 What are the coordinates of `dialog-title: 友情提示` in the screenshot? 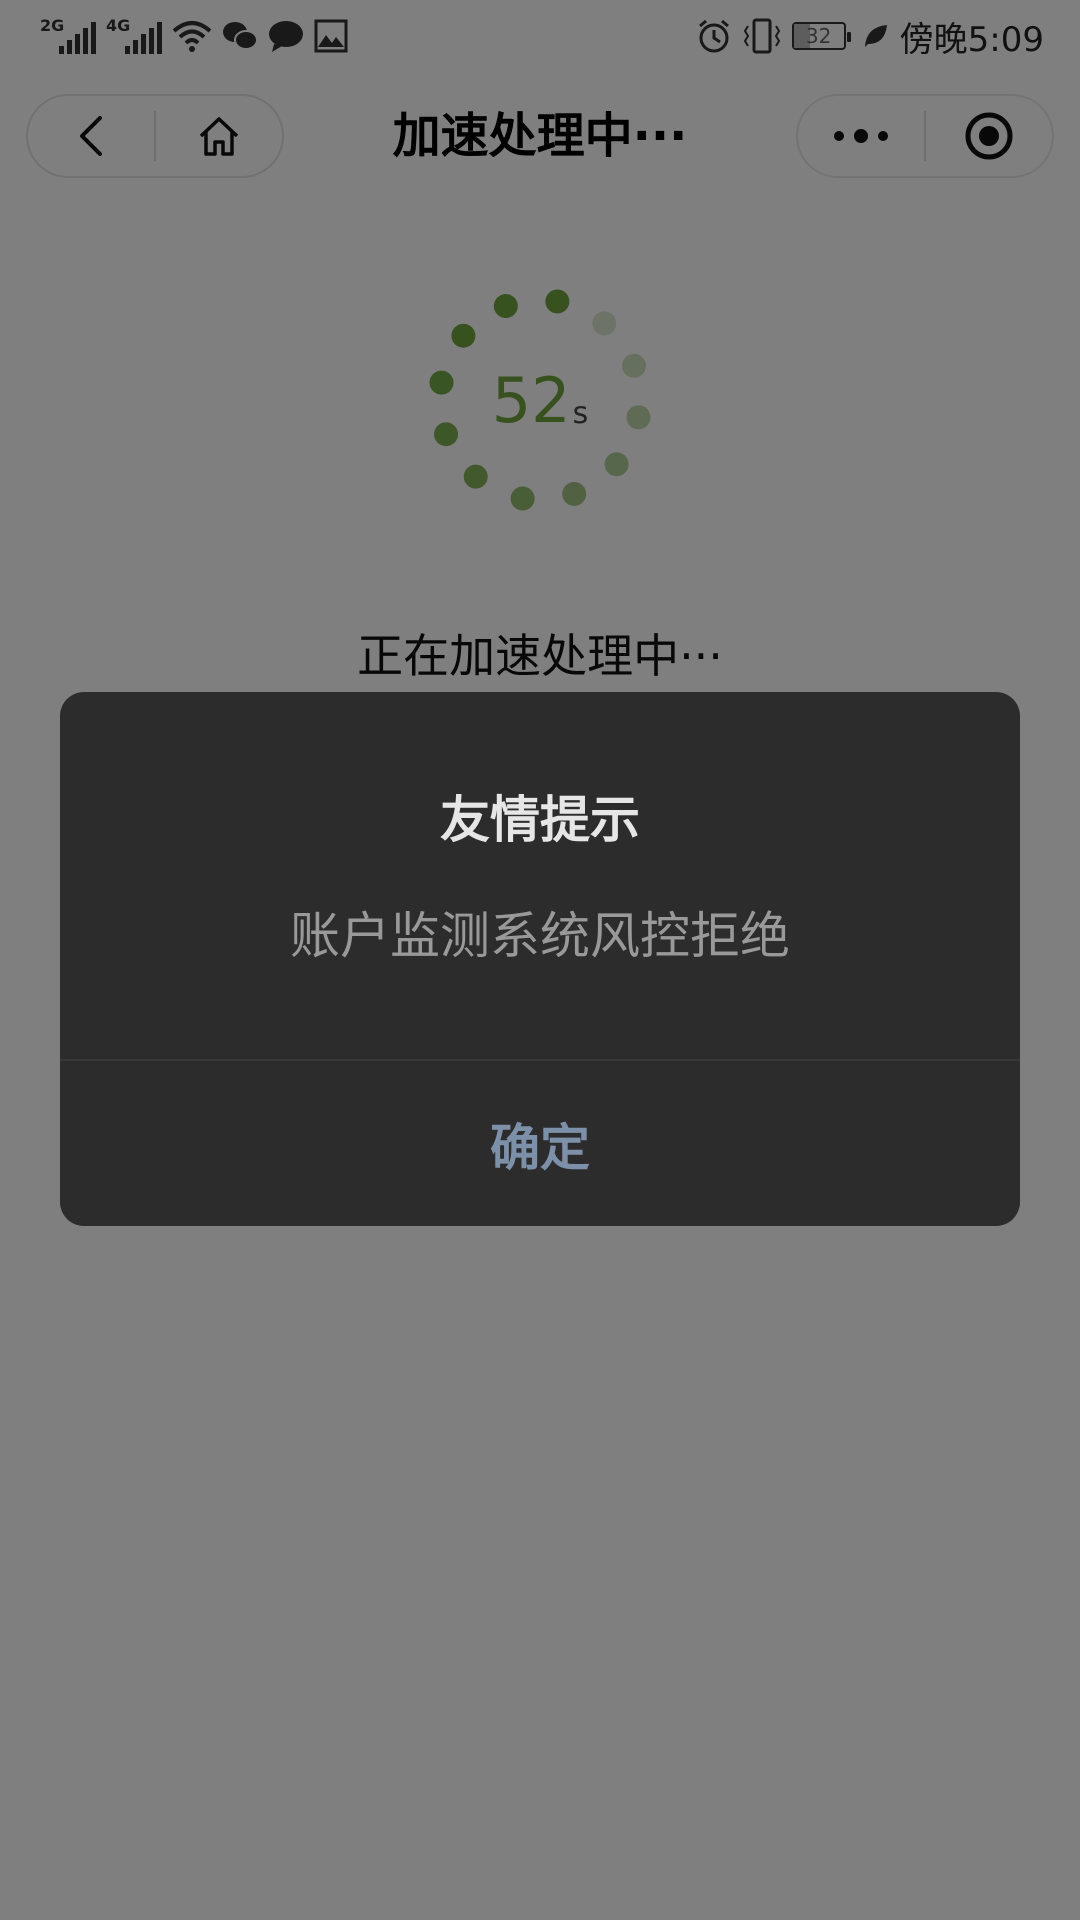 It's located at (540, 820).